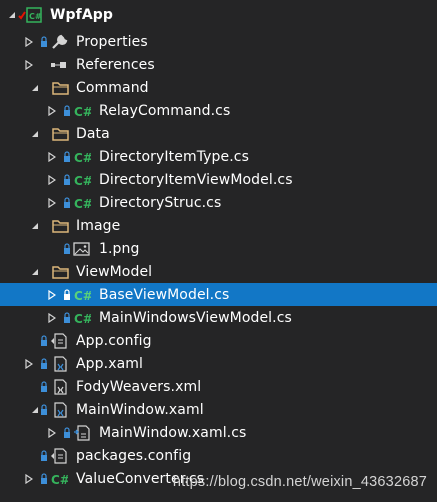  I want to click on code-behind-file-icon, so click(82, 432).